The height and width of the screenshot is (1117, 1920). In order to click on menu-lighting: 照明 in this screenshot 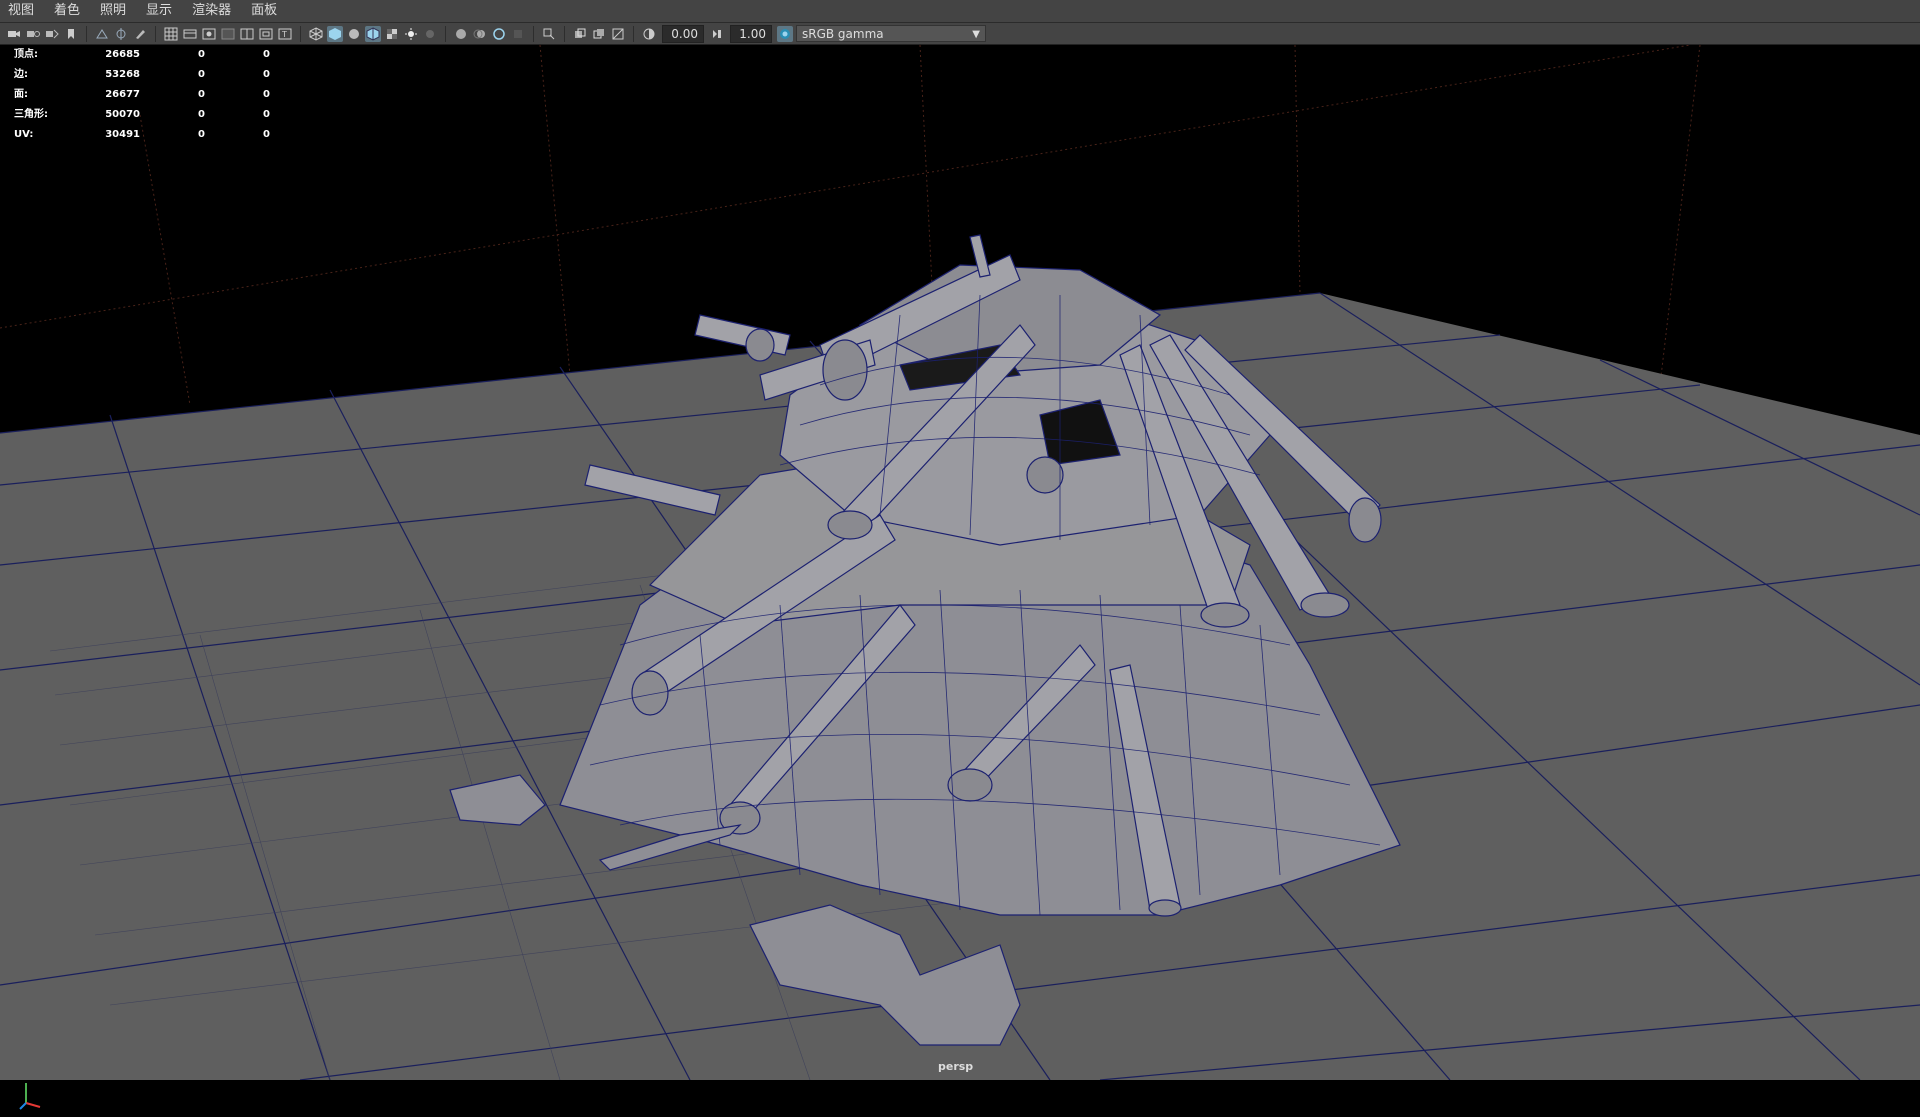, I will do `click(113, 11)`.